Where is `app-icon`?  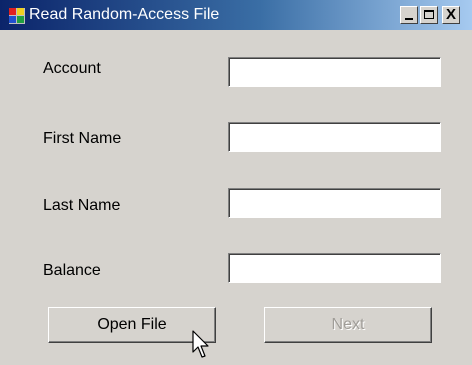
app-icon is located at coordinates (17, 16).